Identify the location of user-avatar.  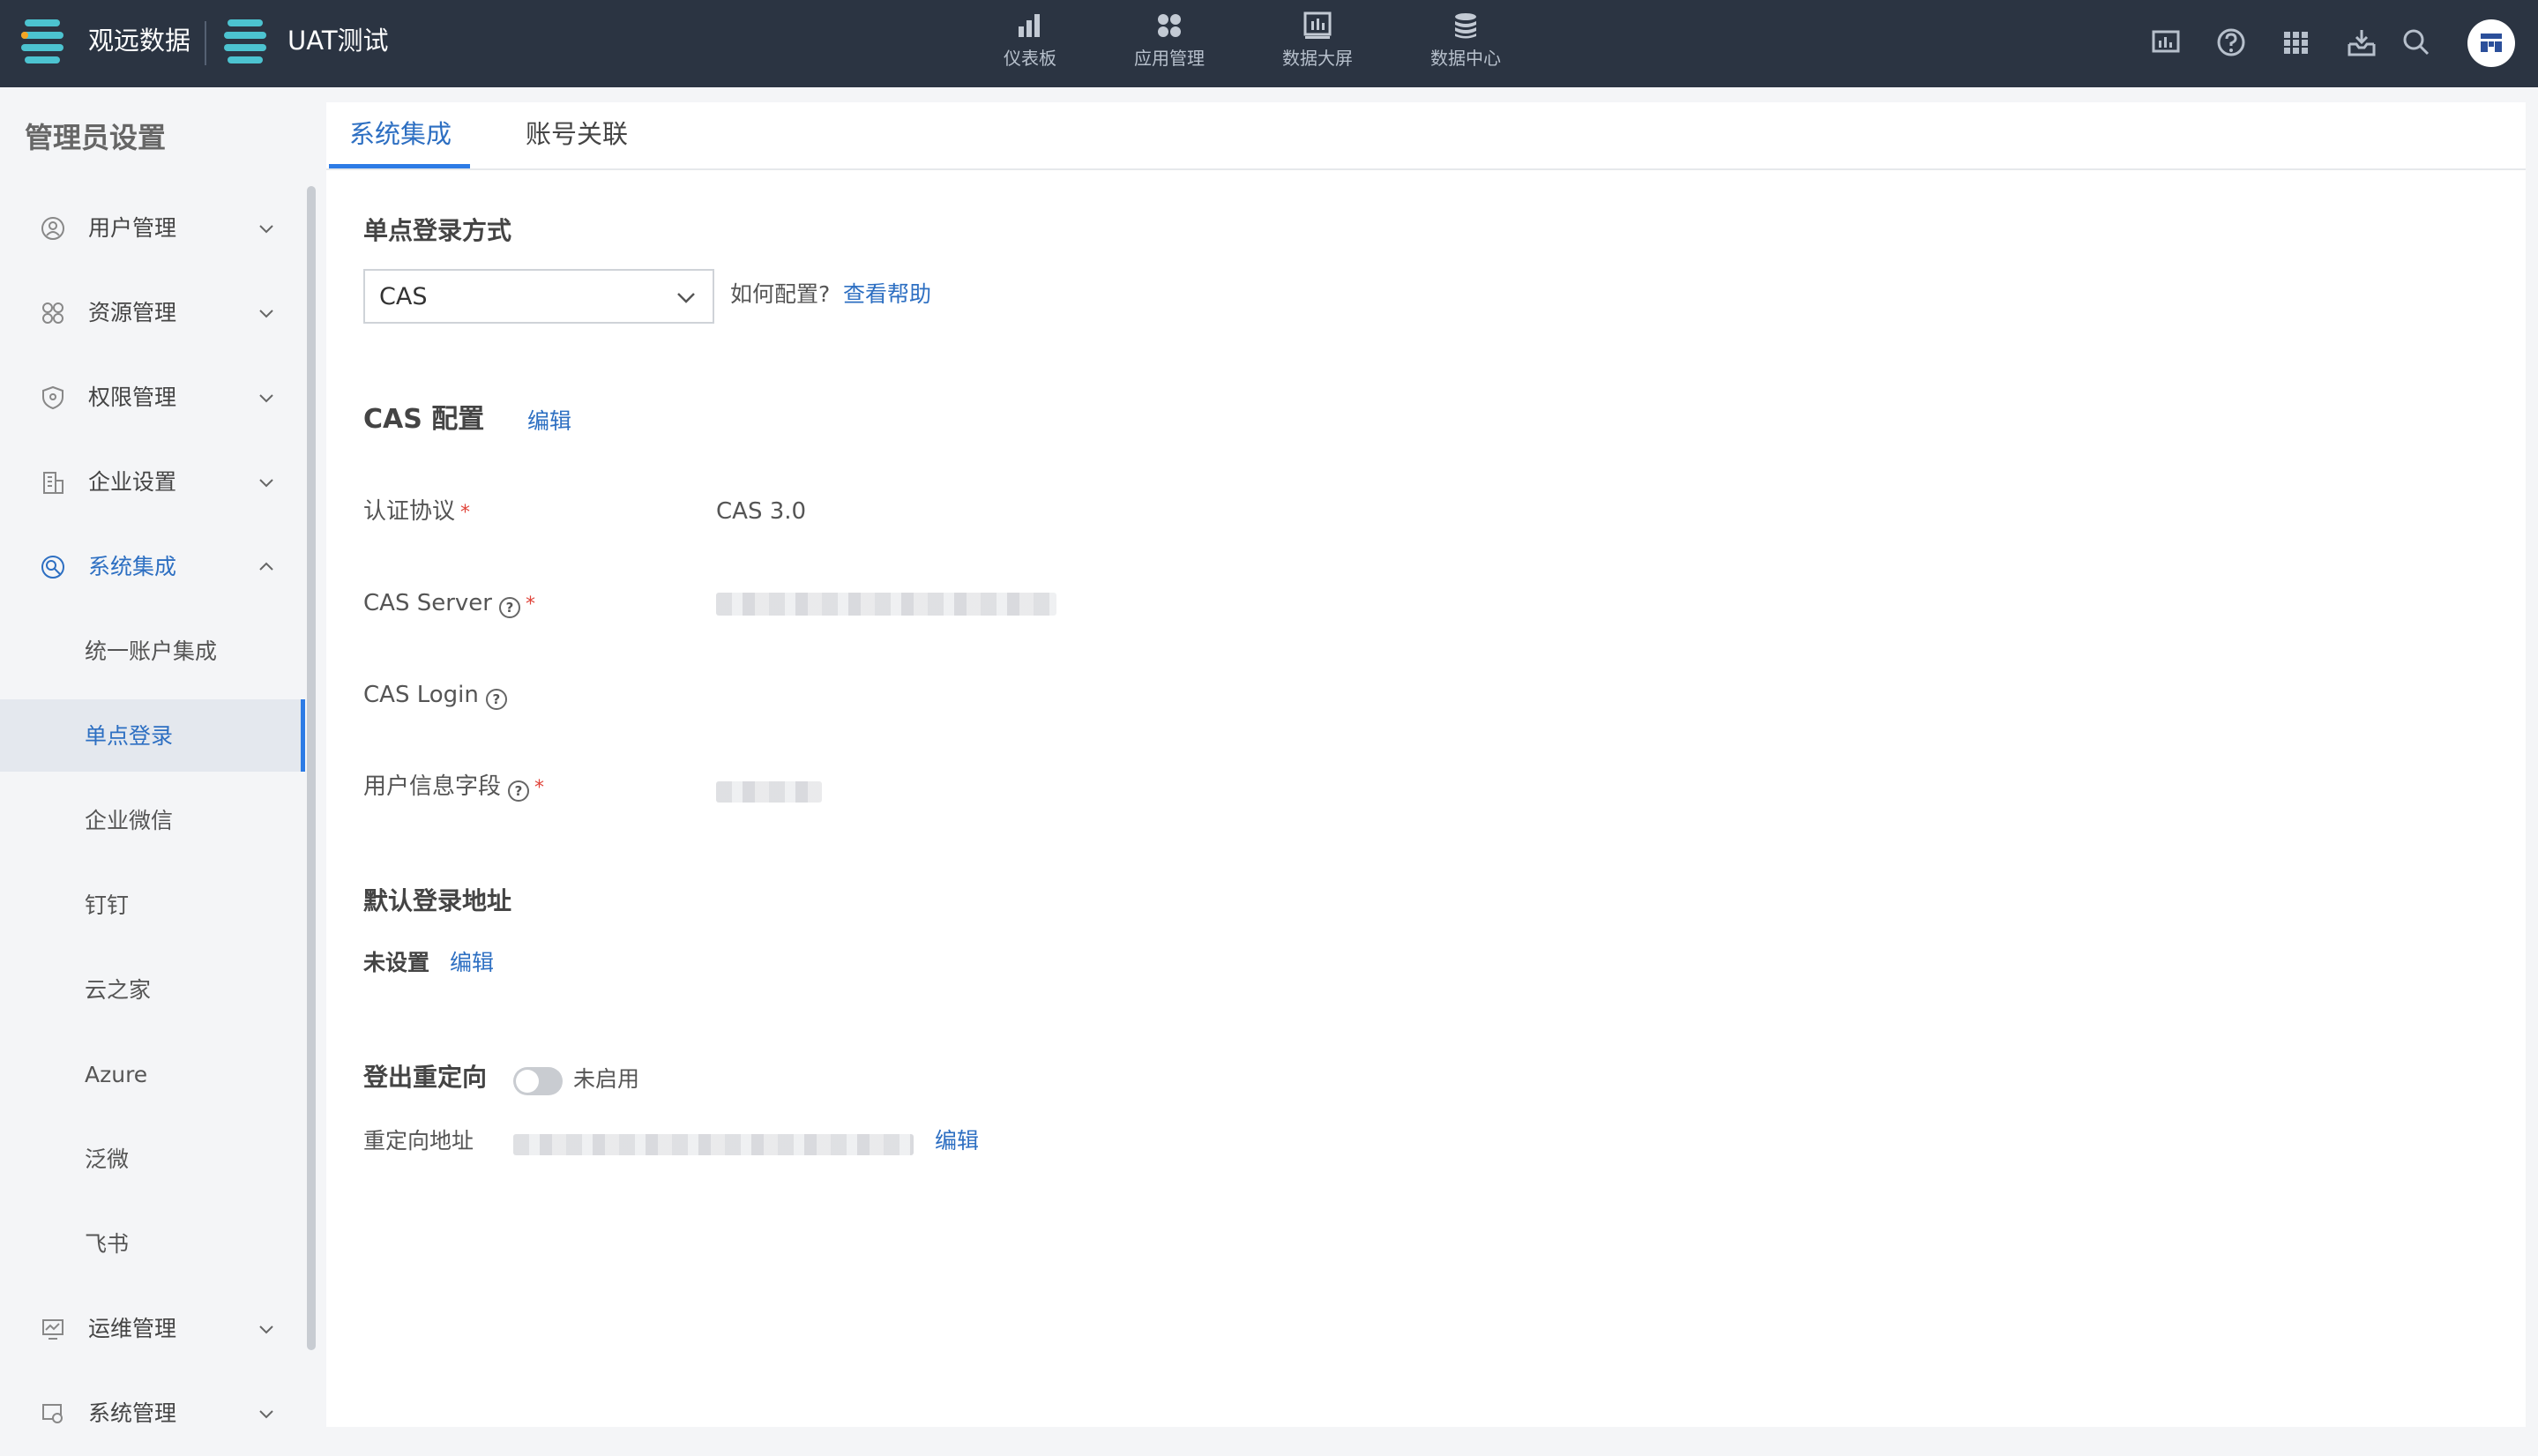
(2491, 43).